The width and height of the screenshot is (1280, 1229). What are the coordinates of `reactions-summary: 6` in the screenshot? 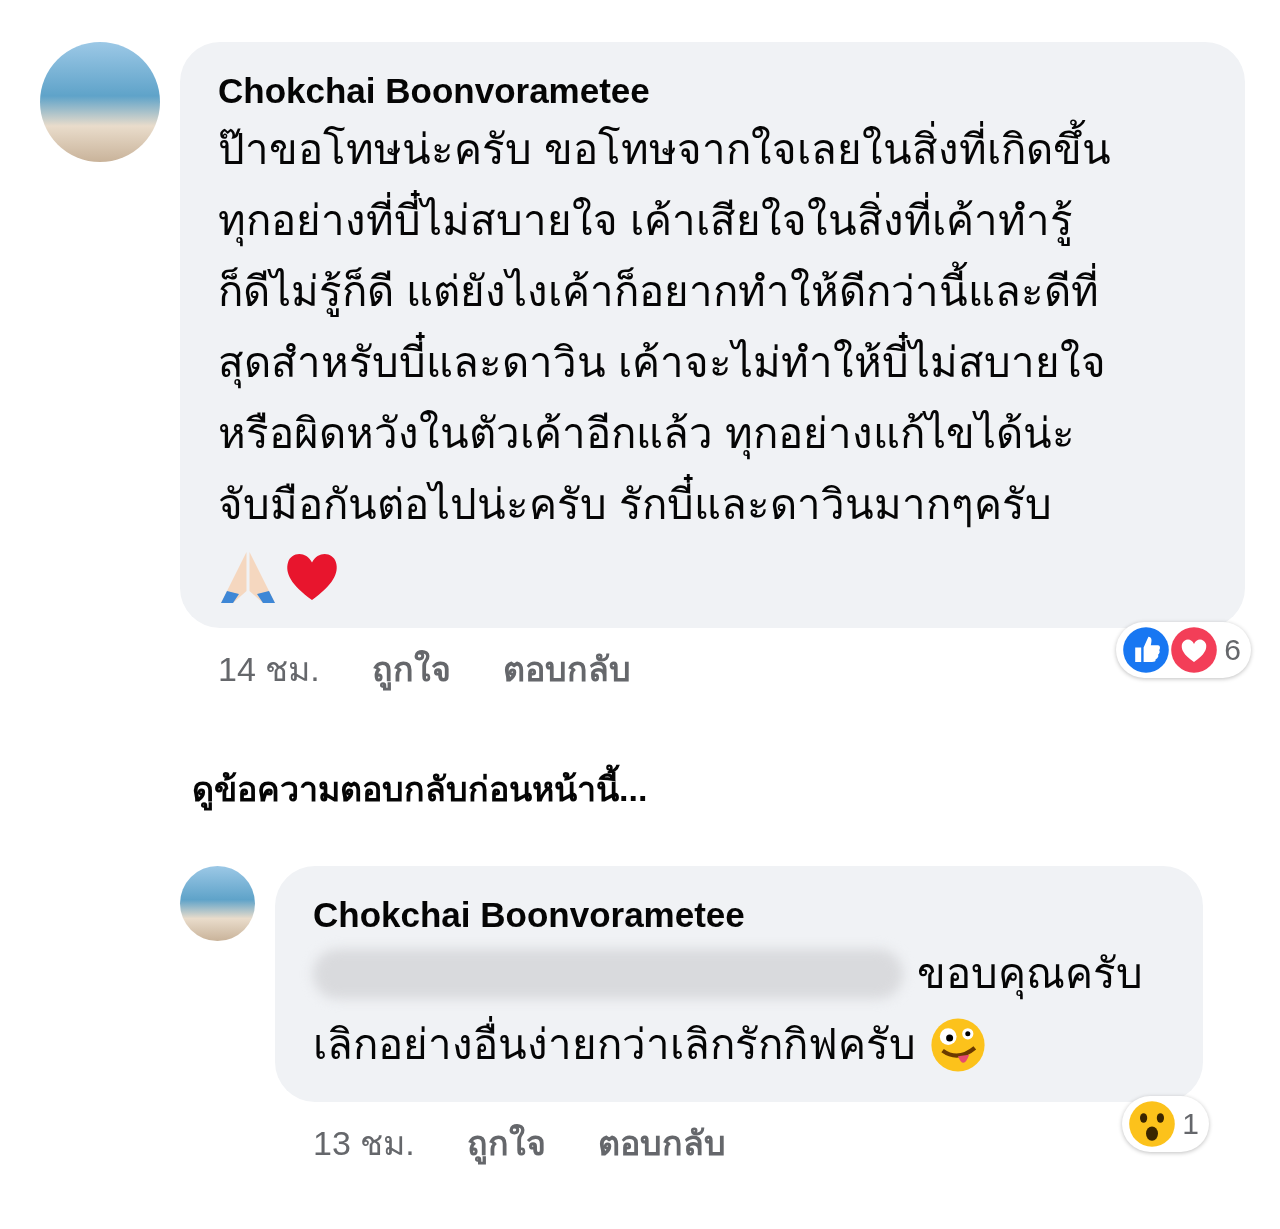 It's located at (1183, 650).